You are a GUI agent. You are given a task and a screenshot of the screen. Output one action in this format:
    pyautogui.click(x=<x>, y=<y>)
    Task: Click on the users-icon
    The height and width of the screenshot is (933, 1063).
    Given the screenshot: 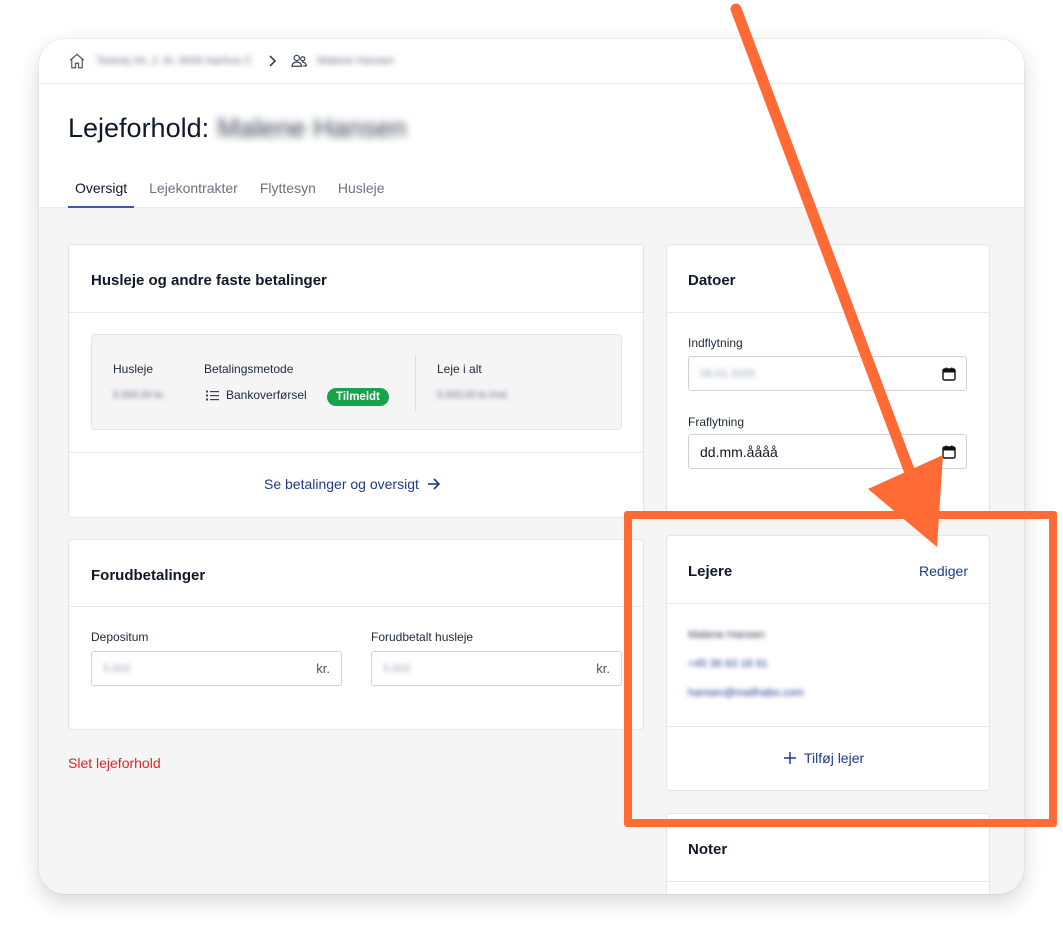 What is the action you would take?
    pyautogui.click(x=299, y=60)
    